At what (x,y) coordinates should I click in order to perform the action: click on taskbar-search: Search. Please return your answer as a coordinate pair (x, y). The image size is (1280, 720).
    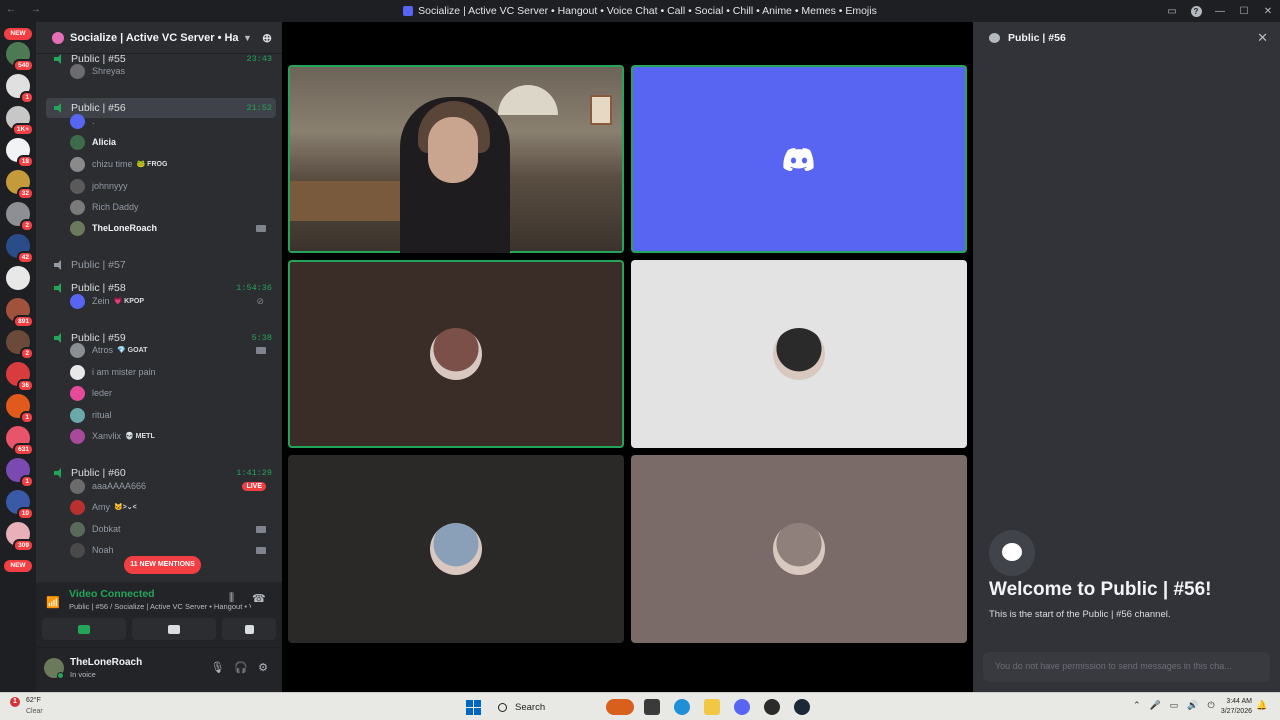
    Looking at the image, I should click on (545, 707).